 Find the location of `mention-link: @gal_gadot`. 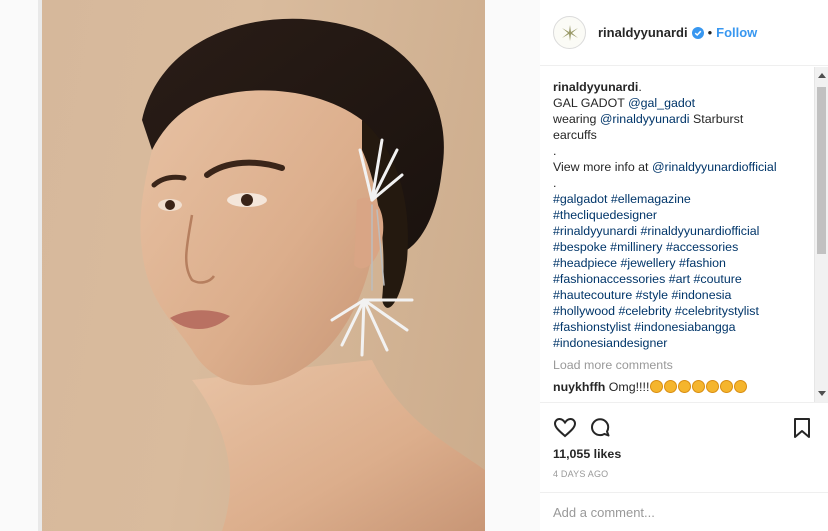

mention-link: @gal_gadot is located at coordinates (661, 103).